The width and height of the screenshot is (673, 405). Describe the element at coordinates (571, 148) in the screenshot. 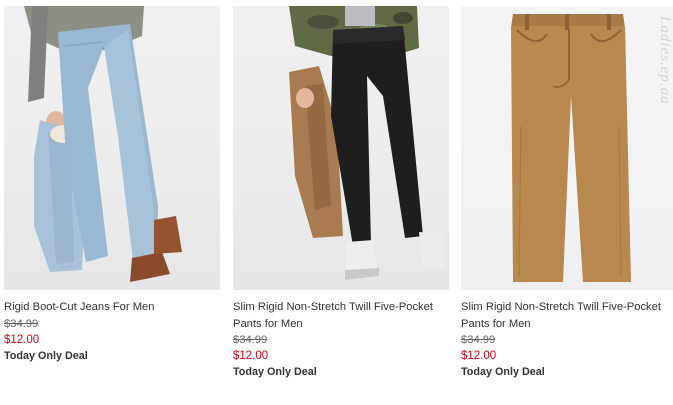

I see `tan-pants-flatlay-illustration` at that location.